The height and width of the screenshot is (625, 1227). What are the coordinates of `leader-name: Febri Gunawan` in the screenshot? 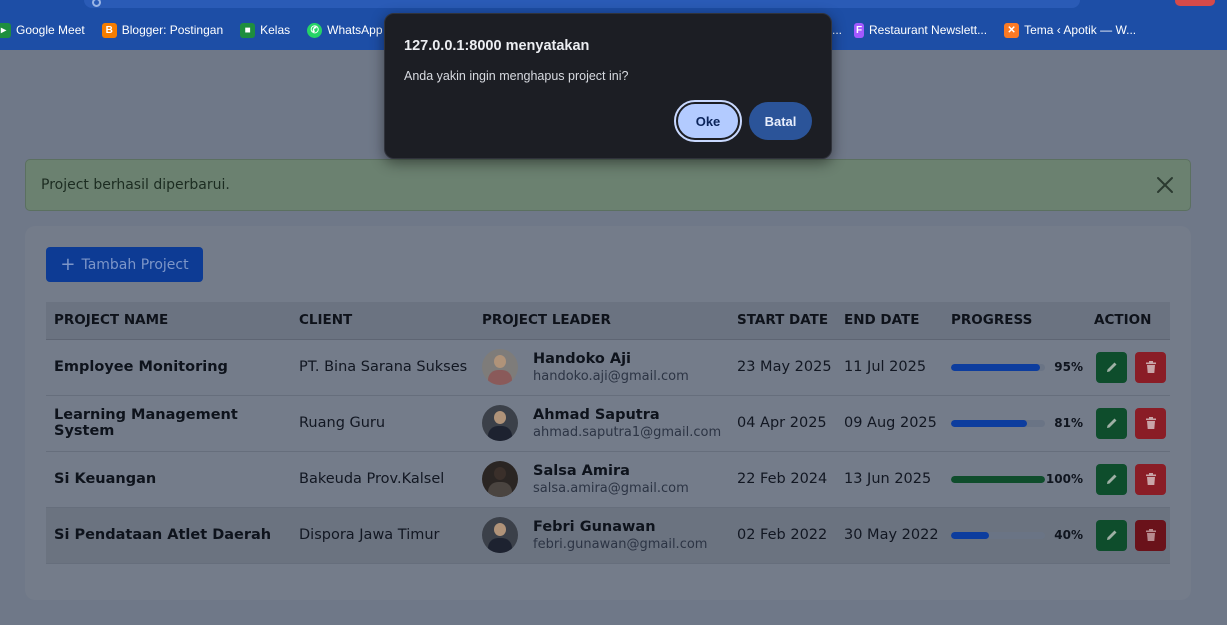 It's located at (594, 526).